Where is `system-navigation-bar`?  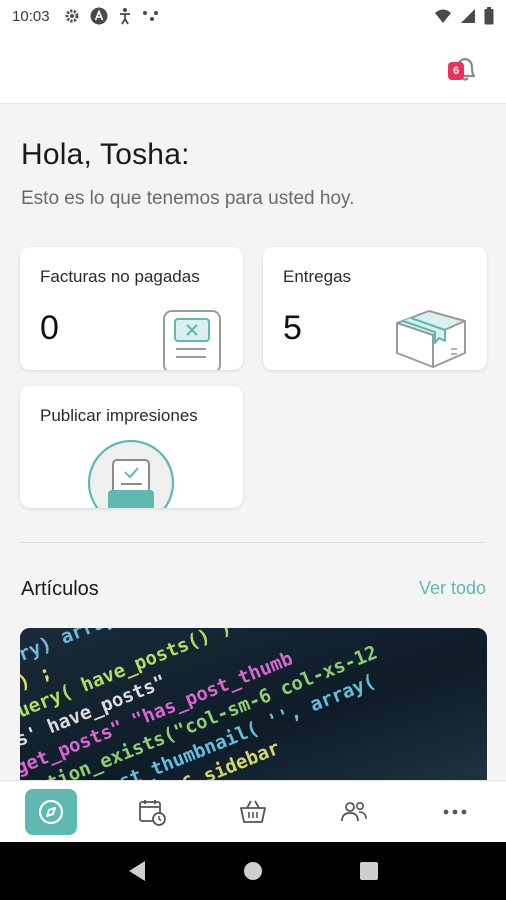
system-navigation-bar is located at coordinates (253, 871).